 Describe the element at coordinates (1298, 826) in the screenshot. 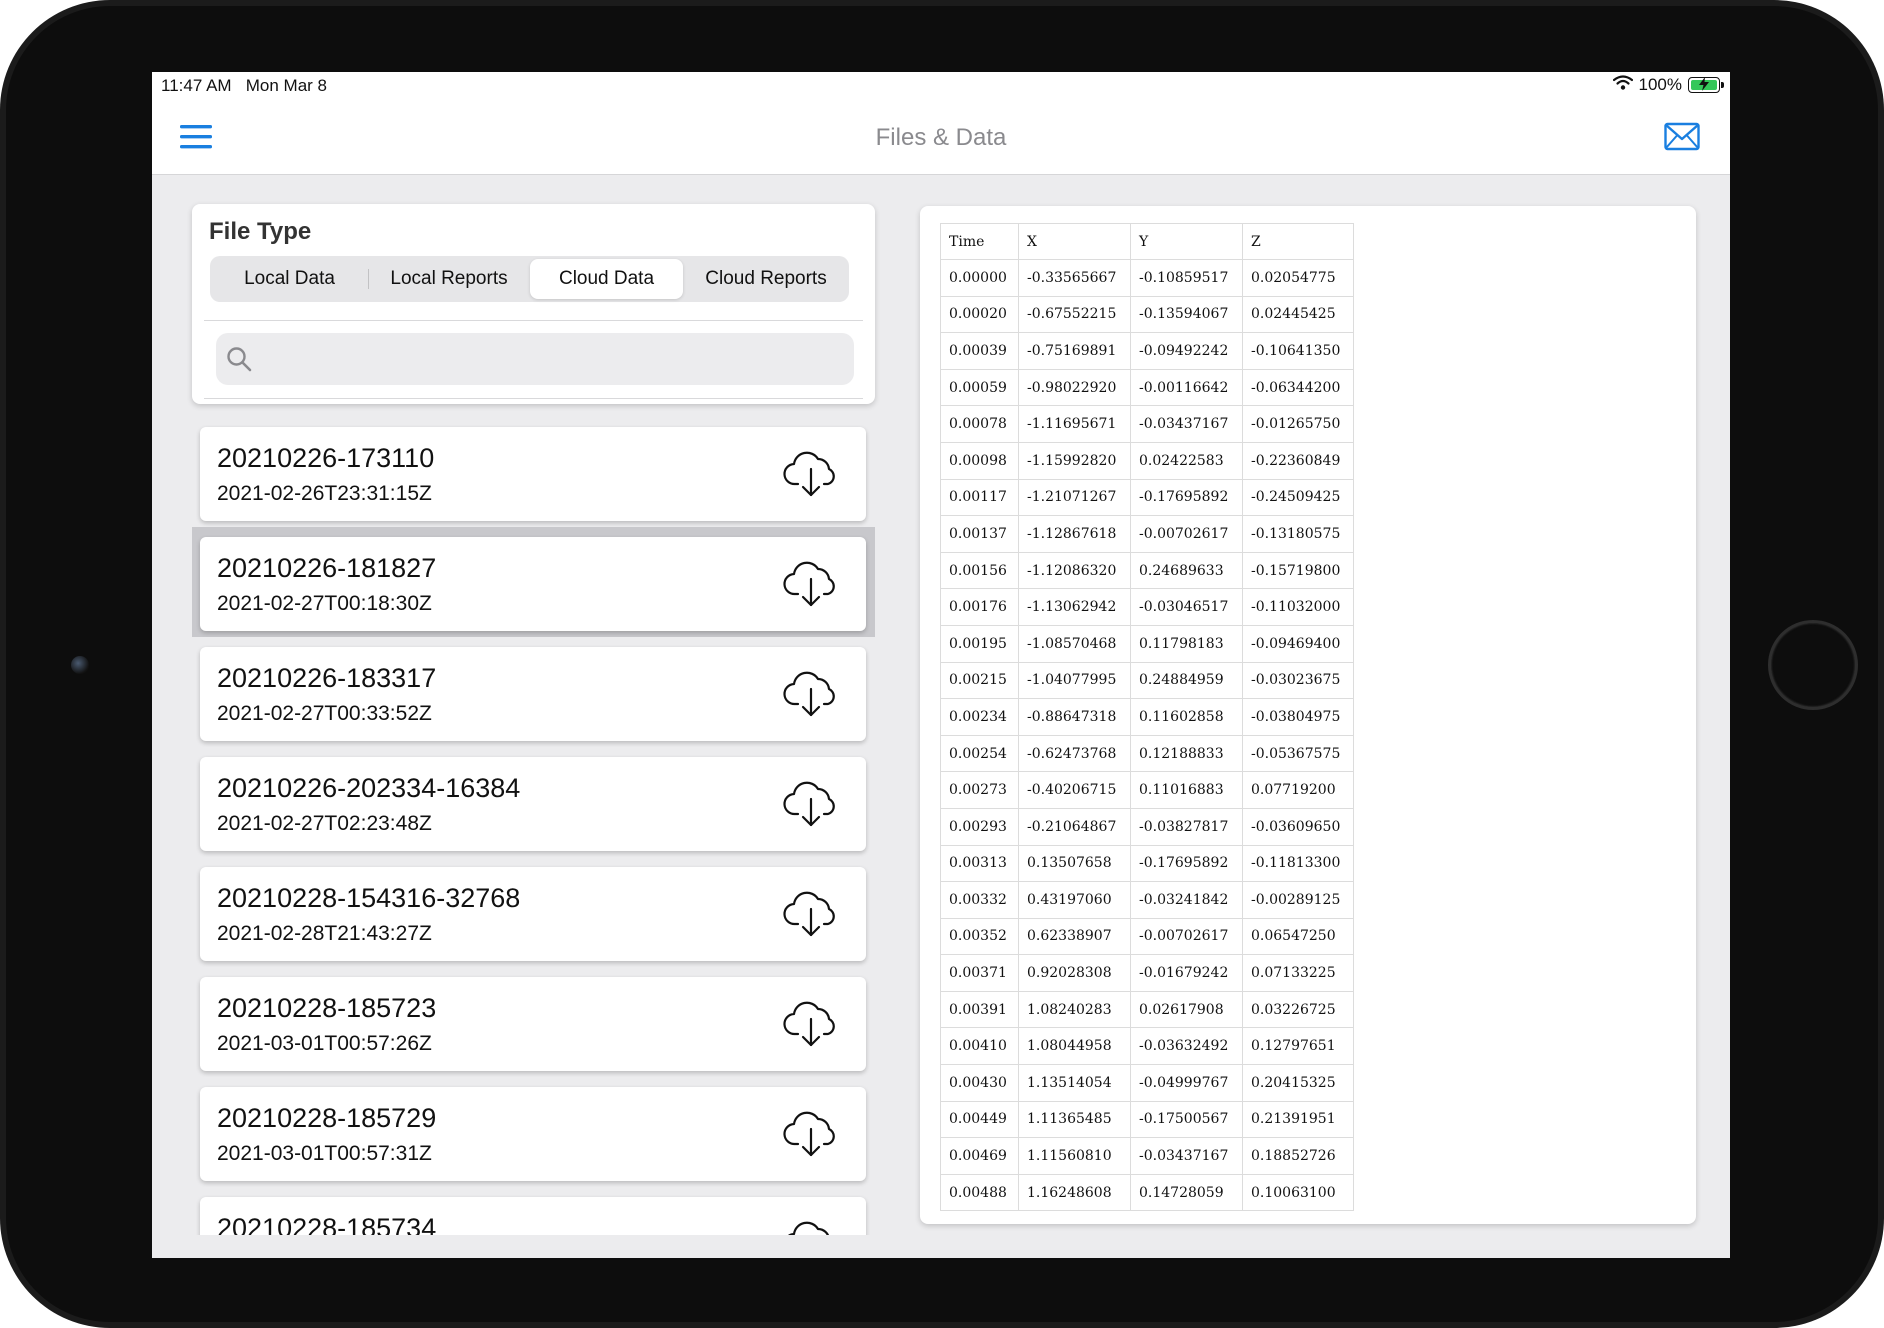

I see `table-cell: -0.03609650` at that location.